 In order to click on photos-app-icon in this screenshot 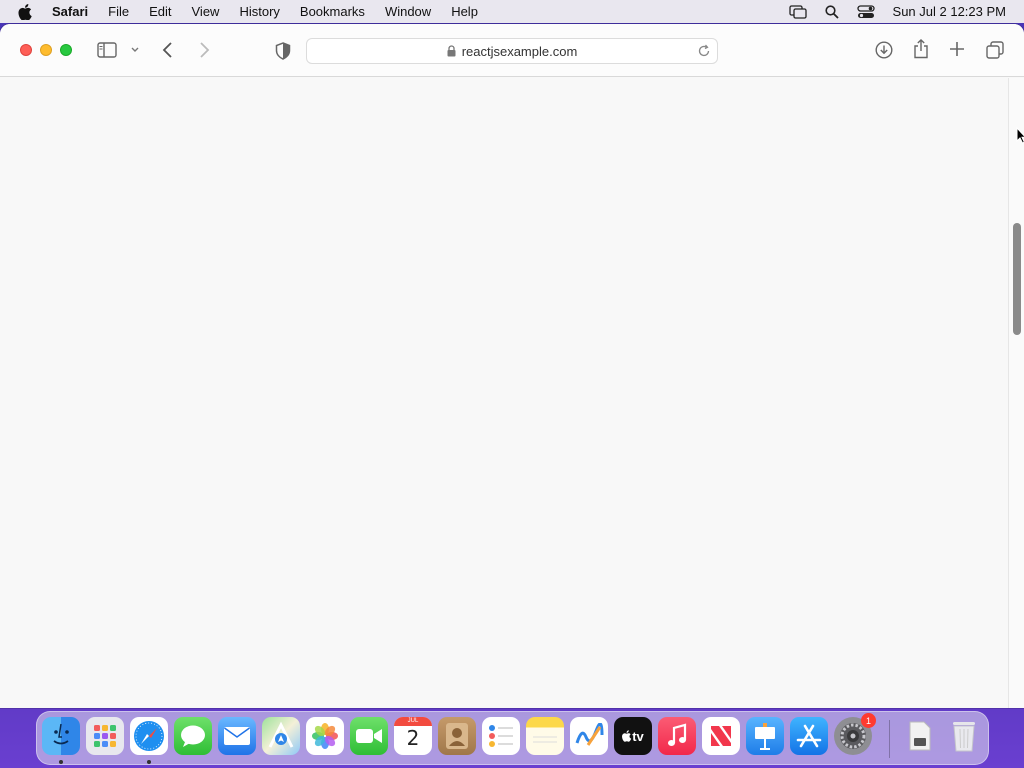, I will do `click(325, 736)`.